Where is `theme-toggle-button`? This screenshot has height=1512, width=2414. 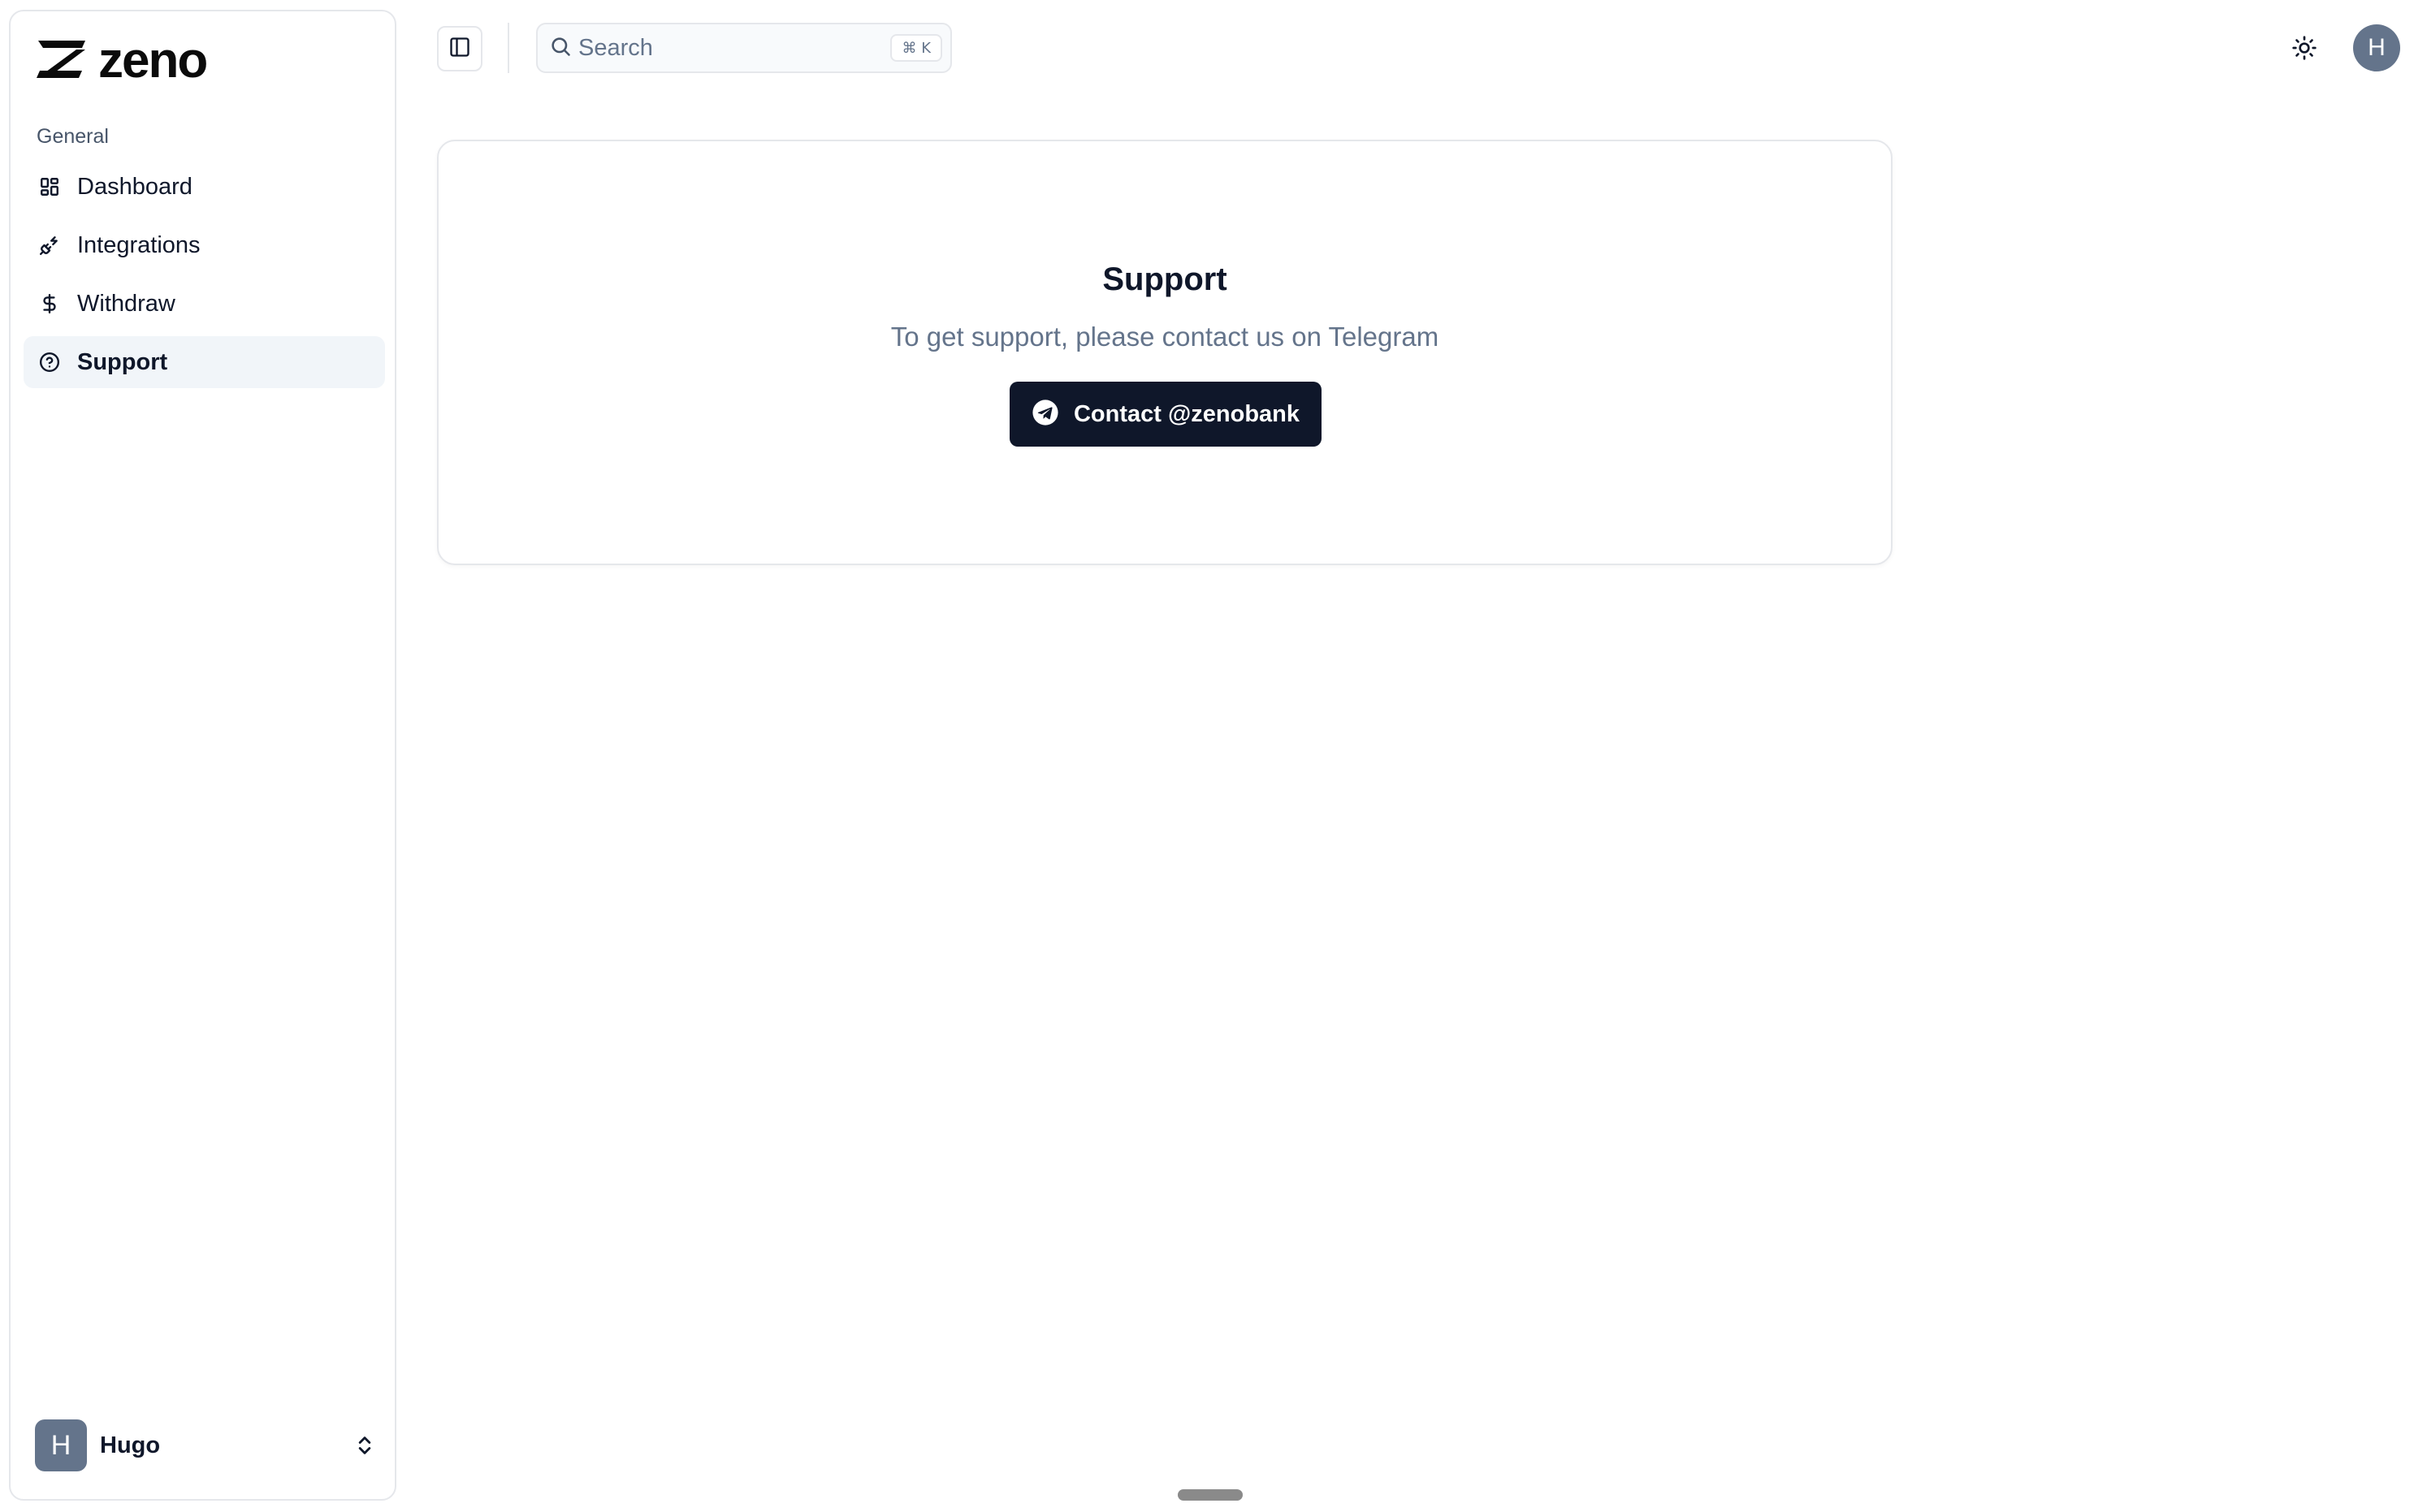
theme-toggle-button is located at coordinates (2304, 49).